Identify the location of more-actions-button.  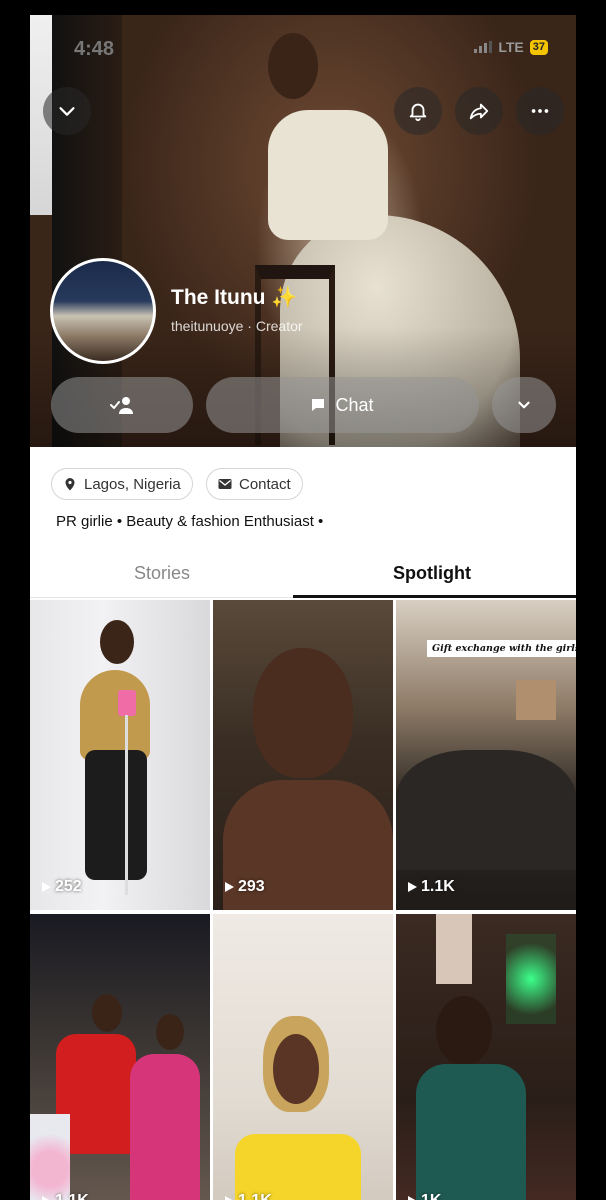
(524, 405).